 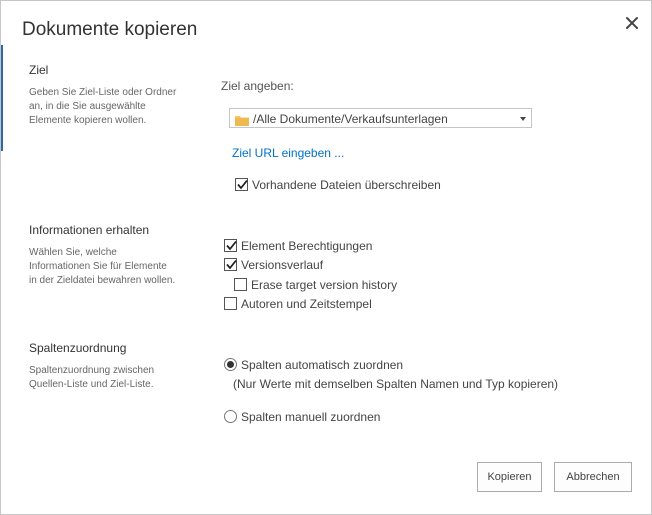 What do you see at coordinates (350, 119) in the screenshot?
I see `select-value: /Alle Dokumente/Verkaufsunterlagen` at bounding box center [350, 119].